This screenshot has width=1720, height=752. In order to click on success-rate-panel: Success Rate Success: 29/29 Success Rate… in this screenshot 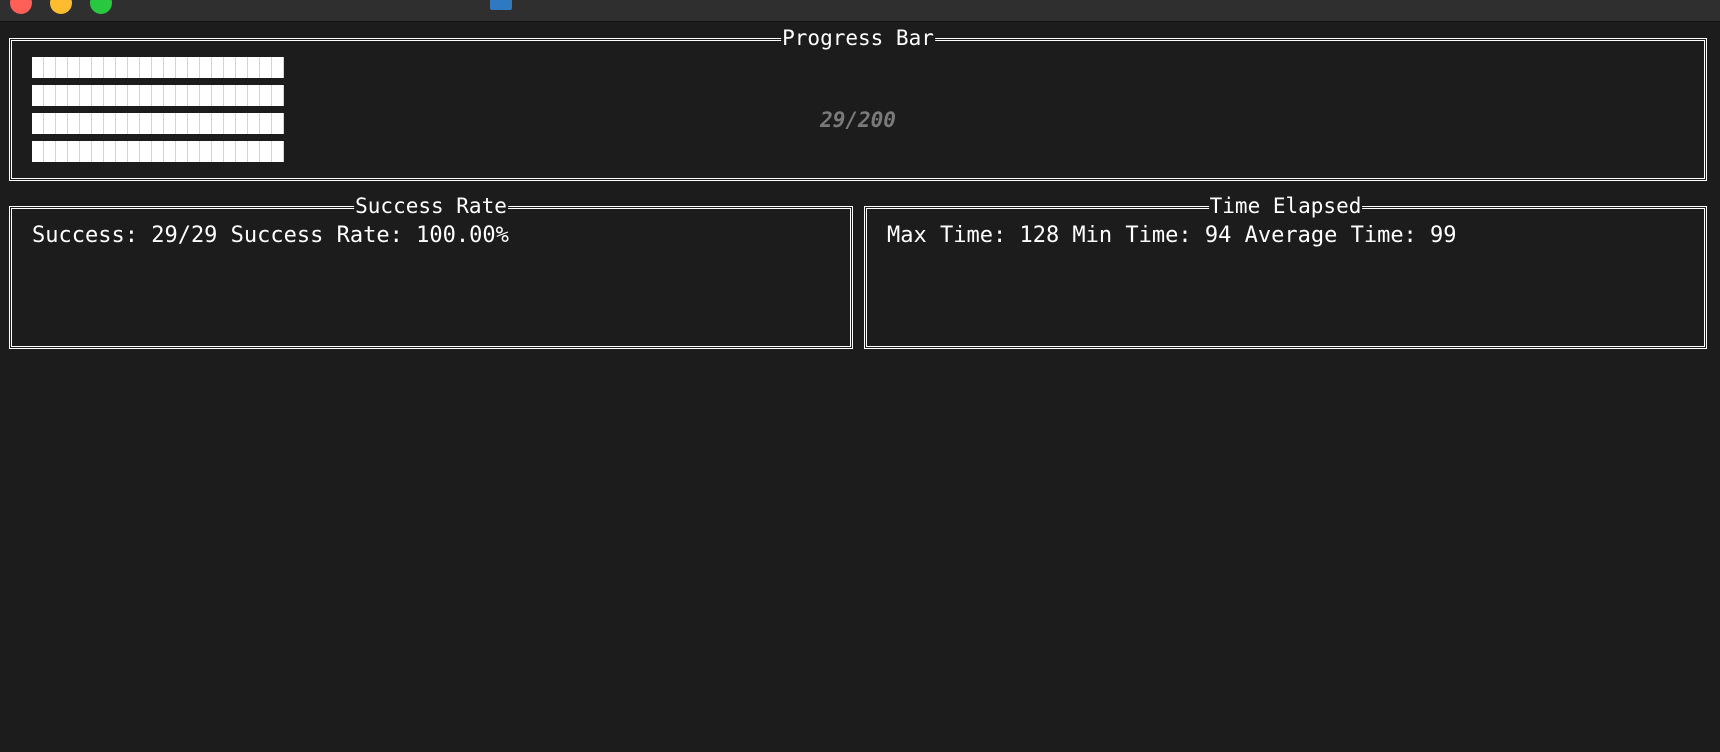, I will do `click(431, 271)`.